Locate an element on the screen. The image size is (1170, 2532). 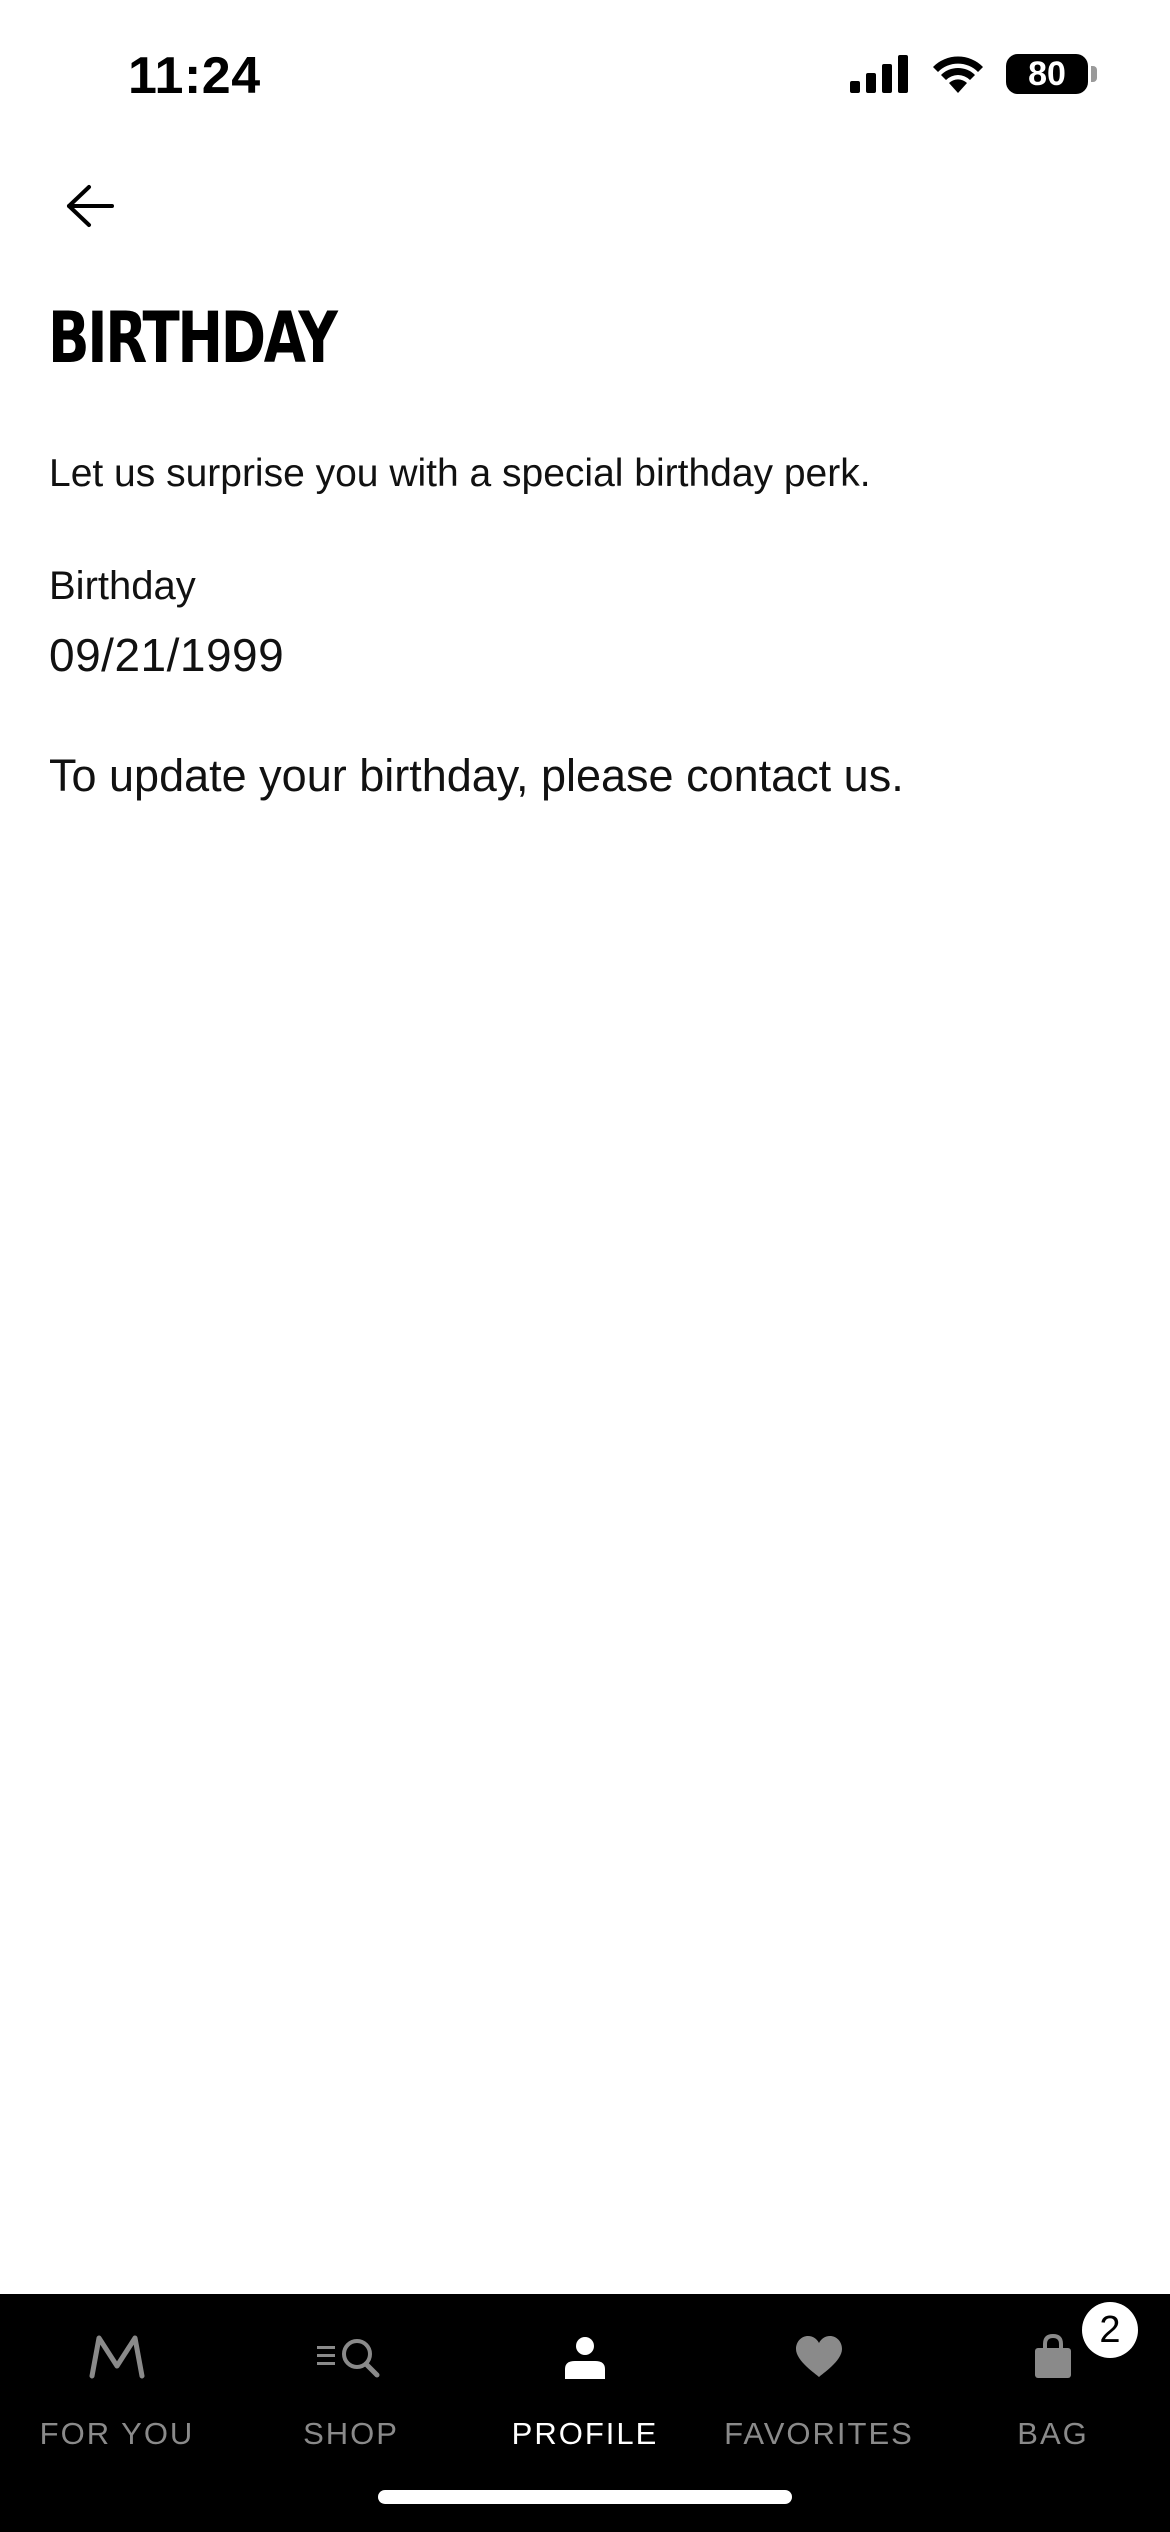
birthday-label: Birthday is located at coordinates (122, 586).